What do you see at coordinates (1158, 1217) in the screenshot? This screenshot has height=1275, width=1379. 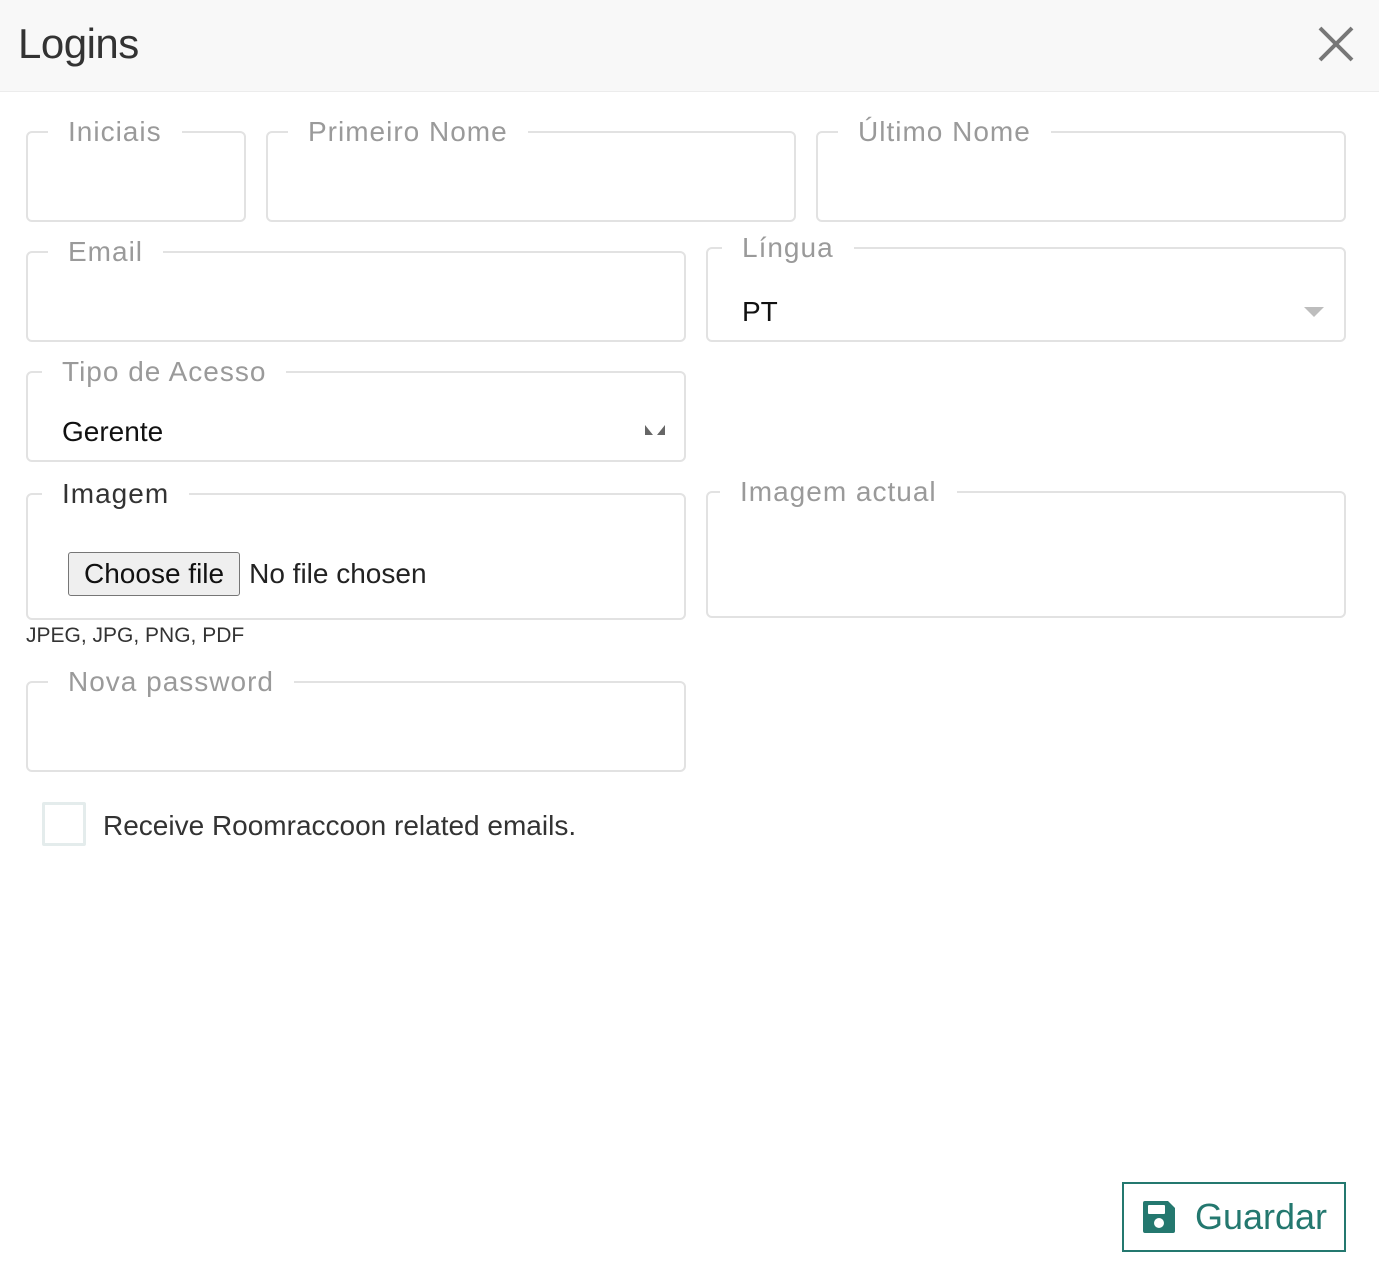 I see `save-icon` at bounding box center [1158, 1217].